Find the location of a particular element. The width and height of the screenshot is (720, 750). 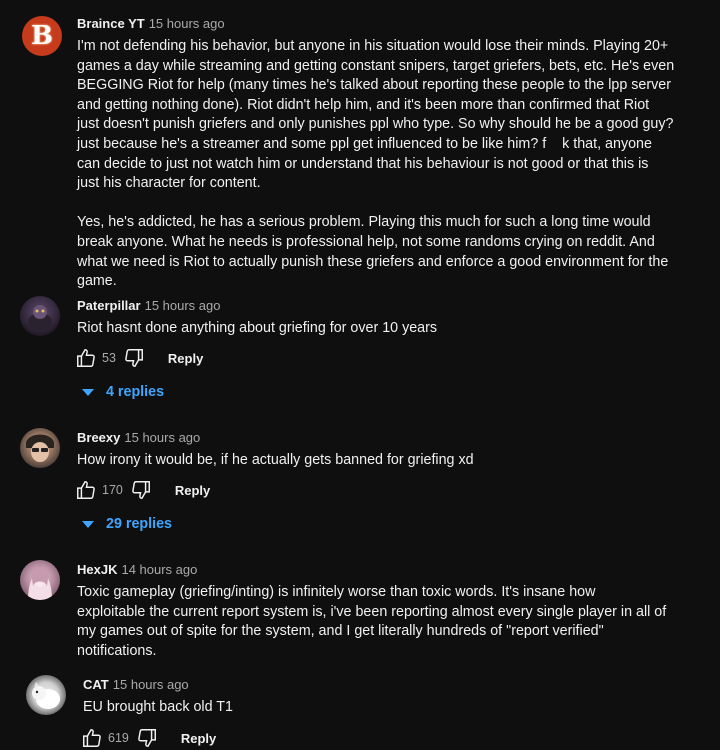

like-count: 170 is located at coordinates (112, 490).